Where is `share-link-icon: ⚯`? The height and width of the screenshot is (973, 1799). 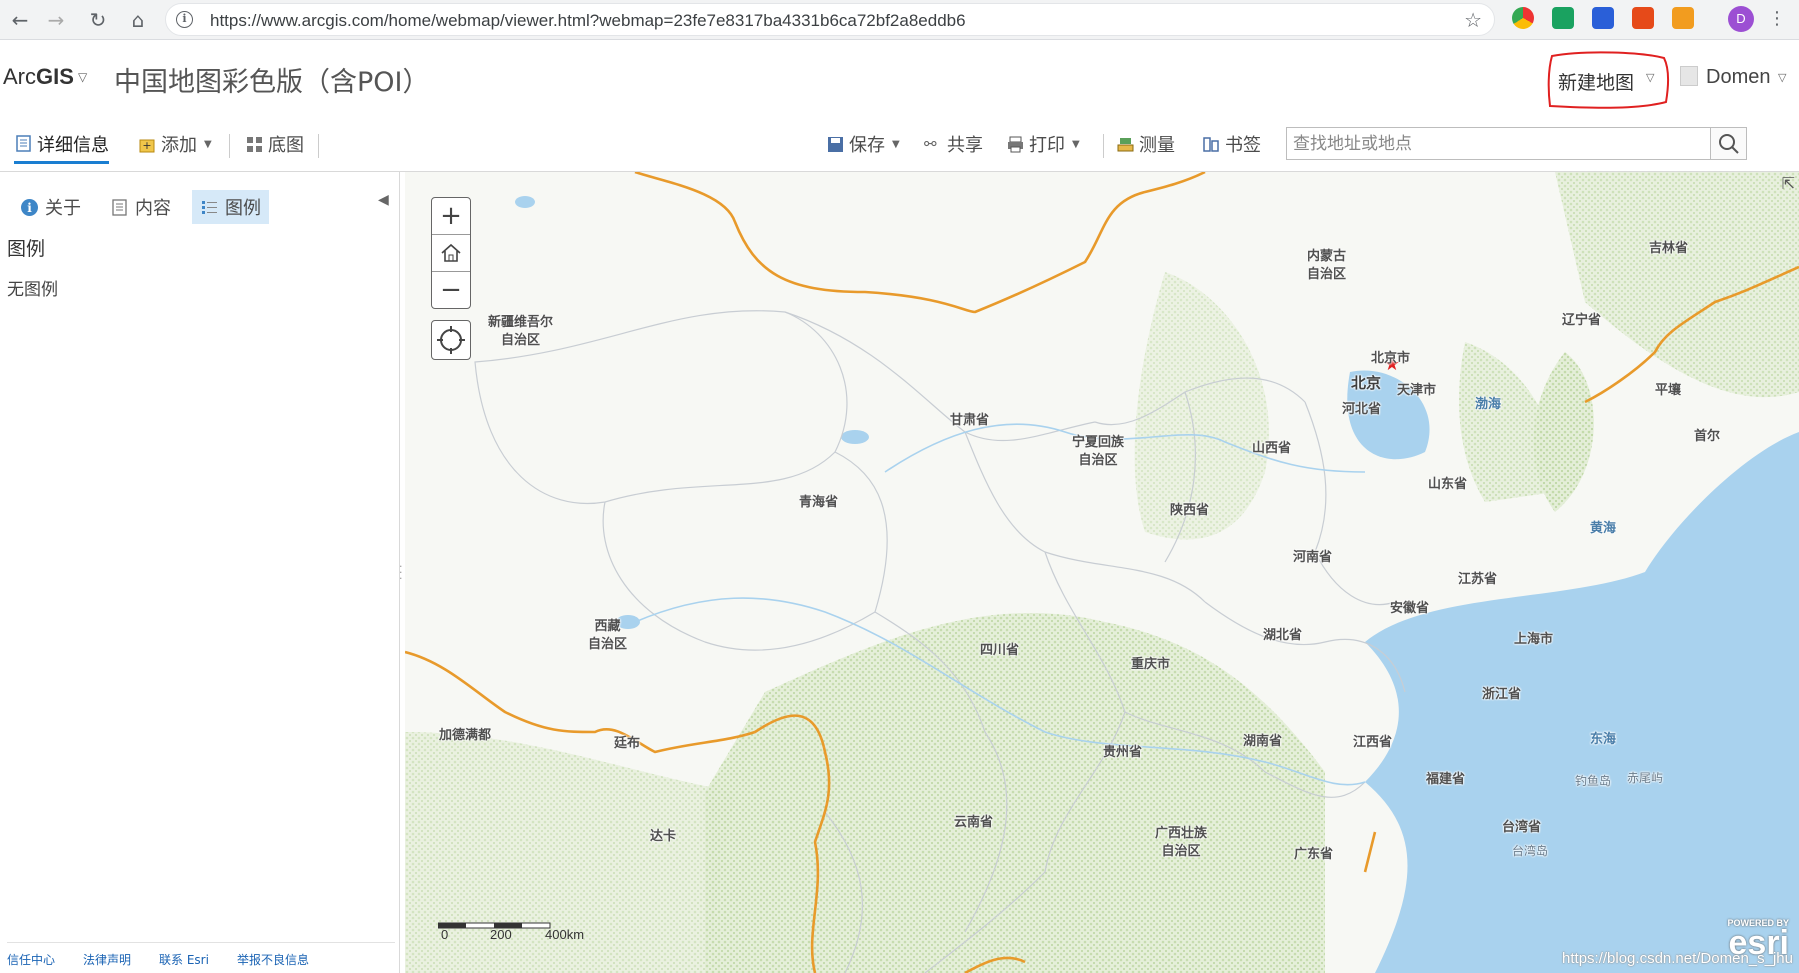
share-link-icon: ⚯ is located at coordinates (930, 143).